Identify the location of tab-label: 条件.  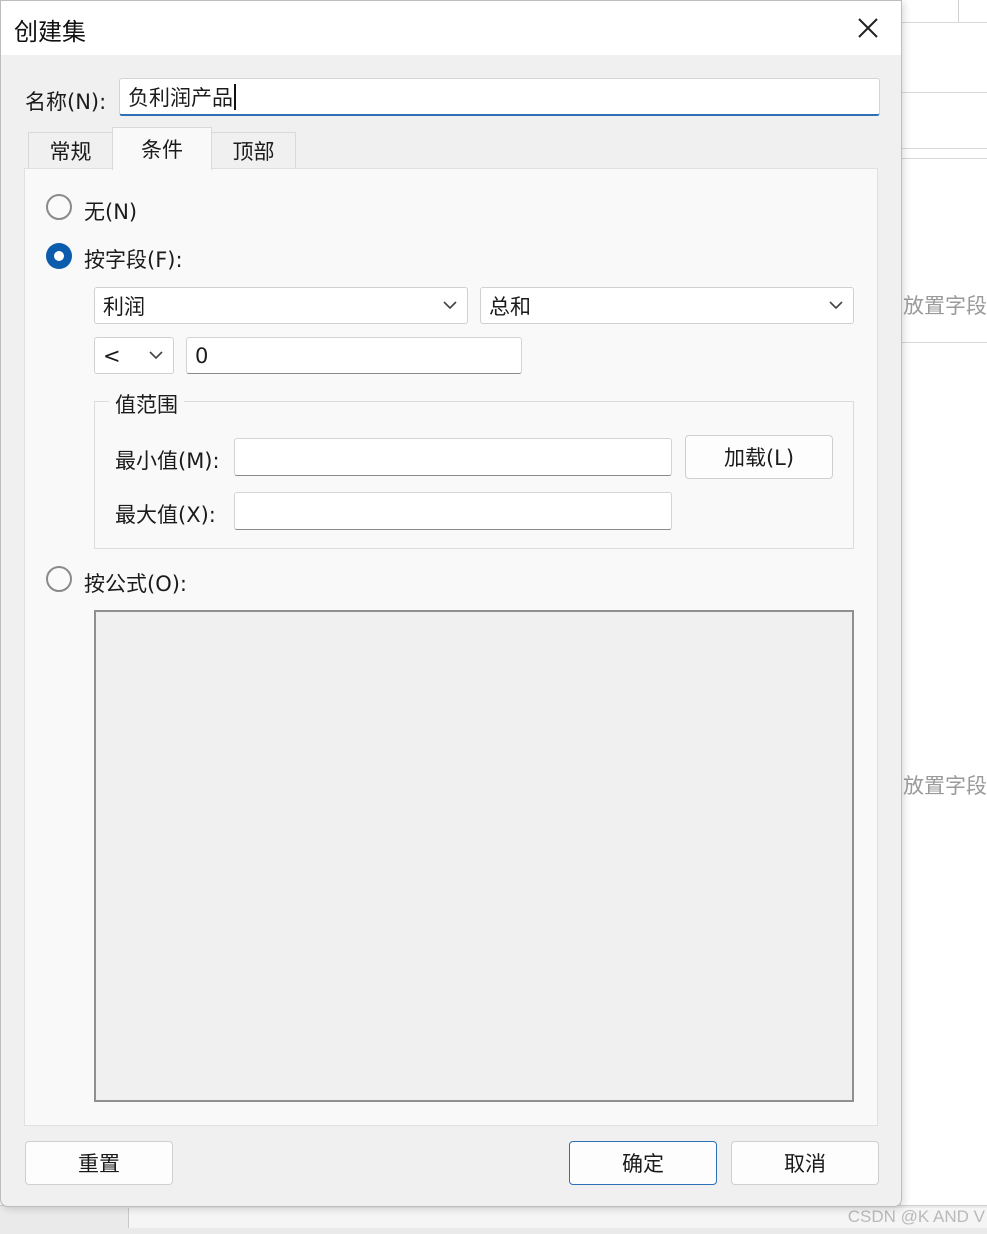
(162, 150).